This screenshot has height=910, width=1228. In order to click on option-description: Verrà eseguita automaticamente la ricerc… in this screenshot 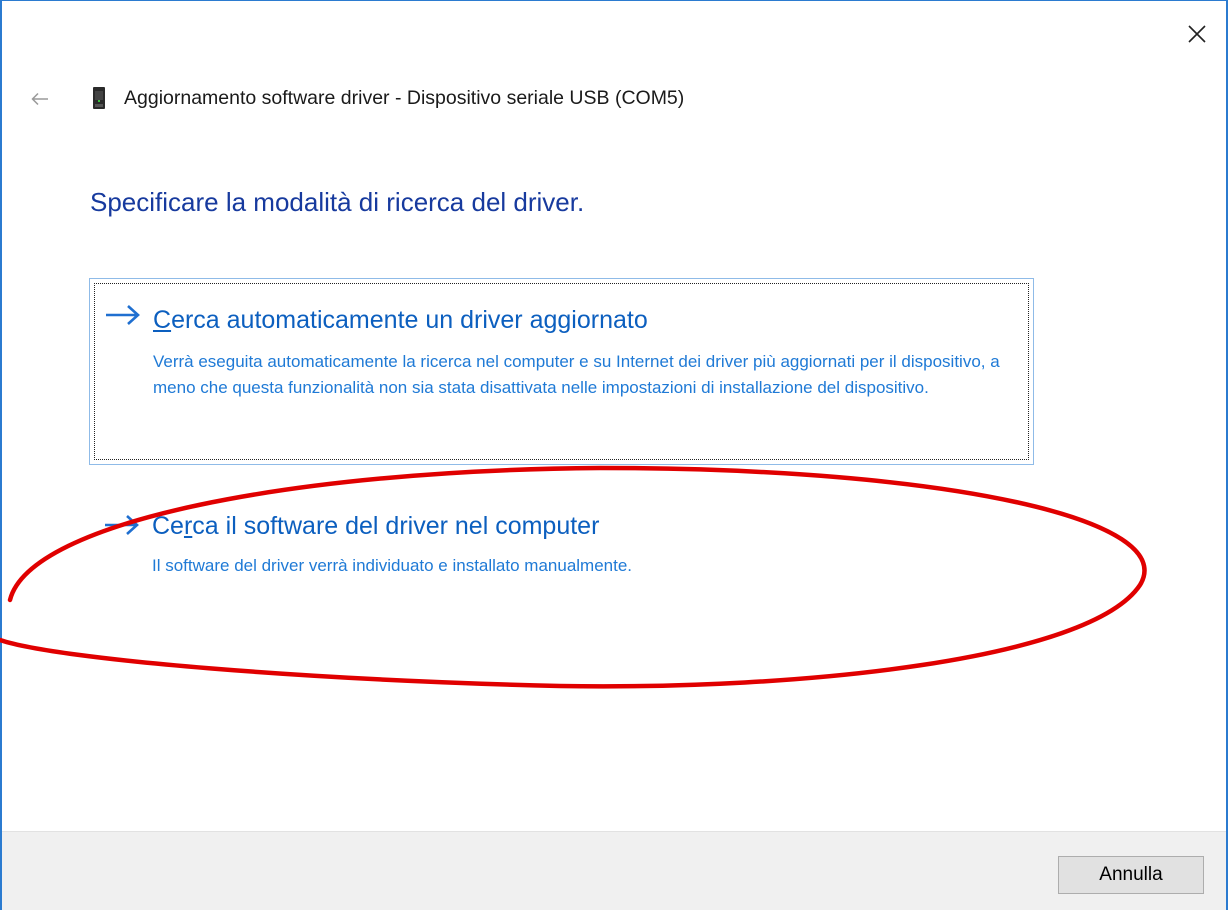, I will do `click(576, 374)`.